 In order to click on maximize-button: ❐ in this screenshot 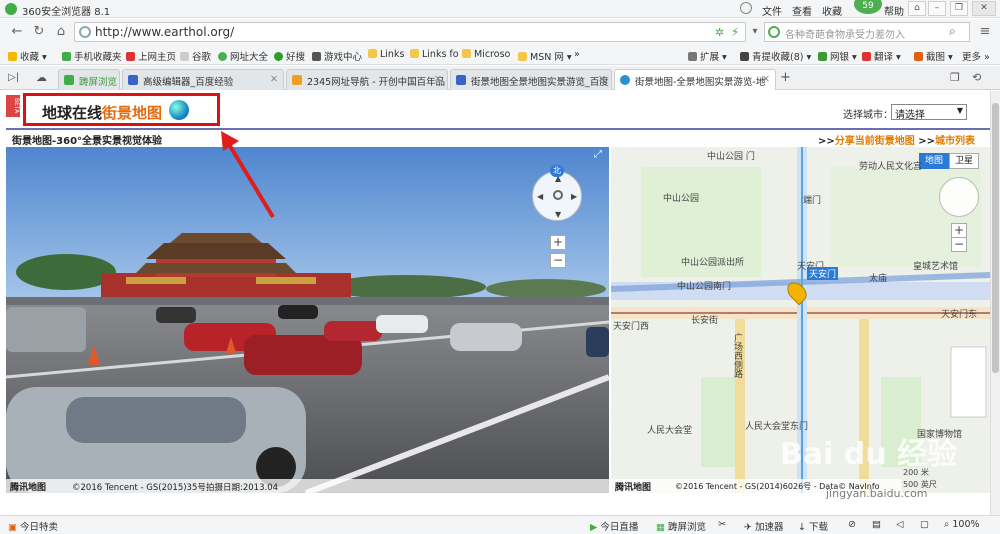, I will do `click(959, 8)`.